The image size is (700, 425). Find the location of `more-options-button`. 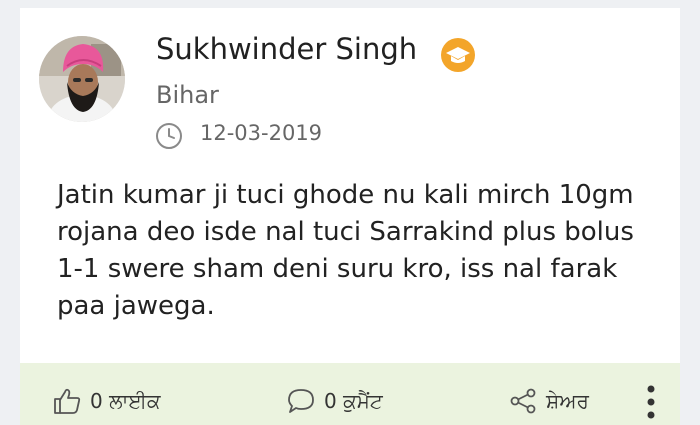

more-options-button is located at coordinates (651, 402).